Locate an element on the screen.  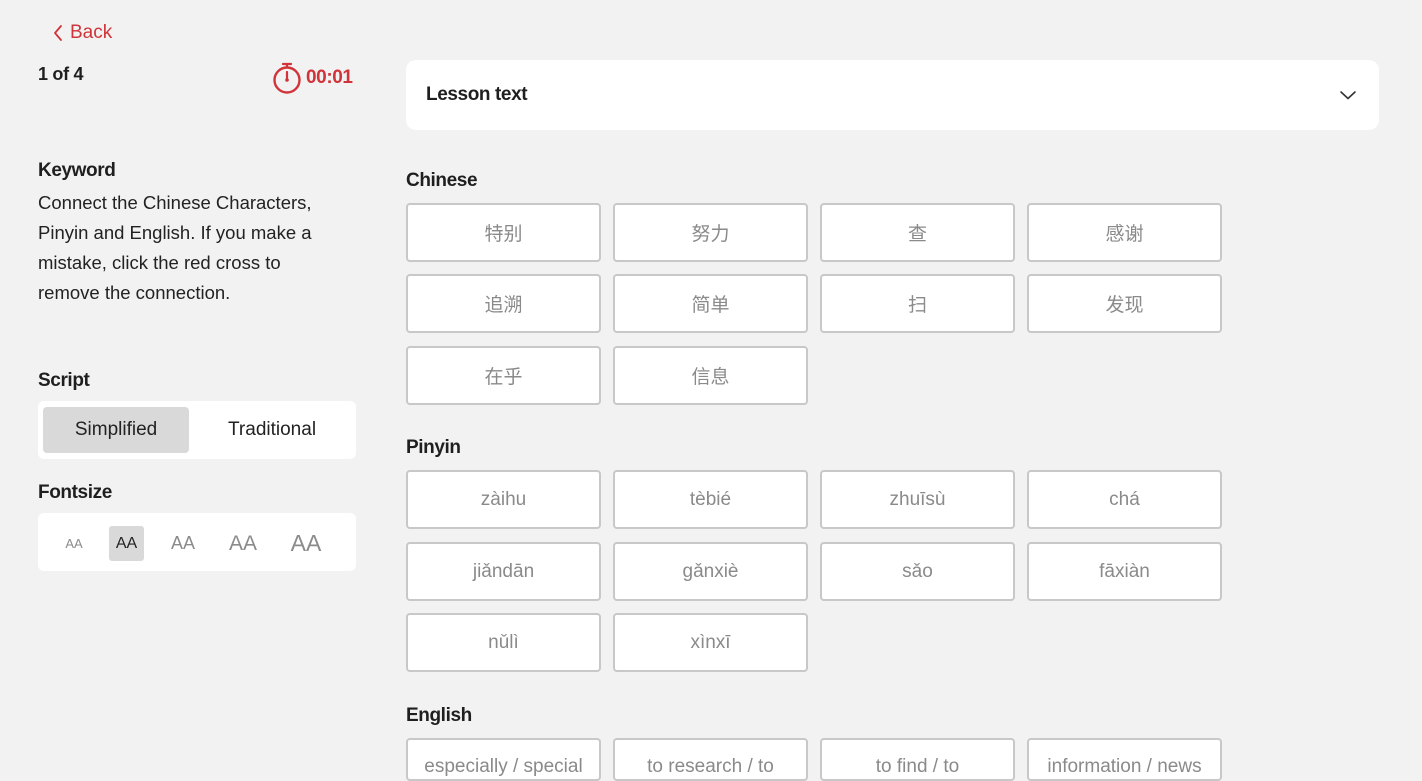
chevron-left-icon is located at coordinates (58, 33).